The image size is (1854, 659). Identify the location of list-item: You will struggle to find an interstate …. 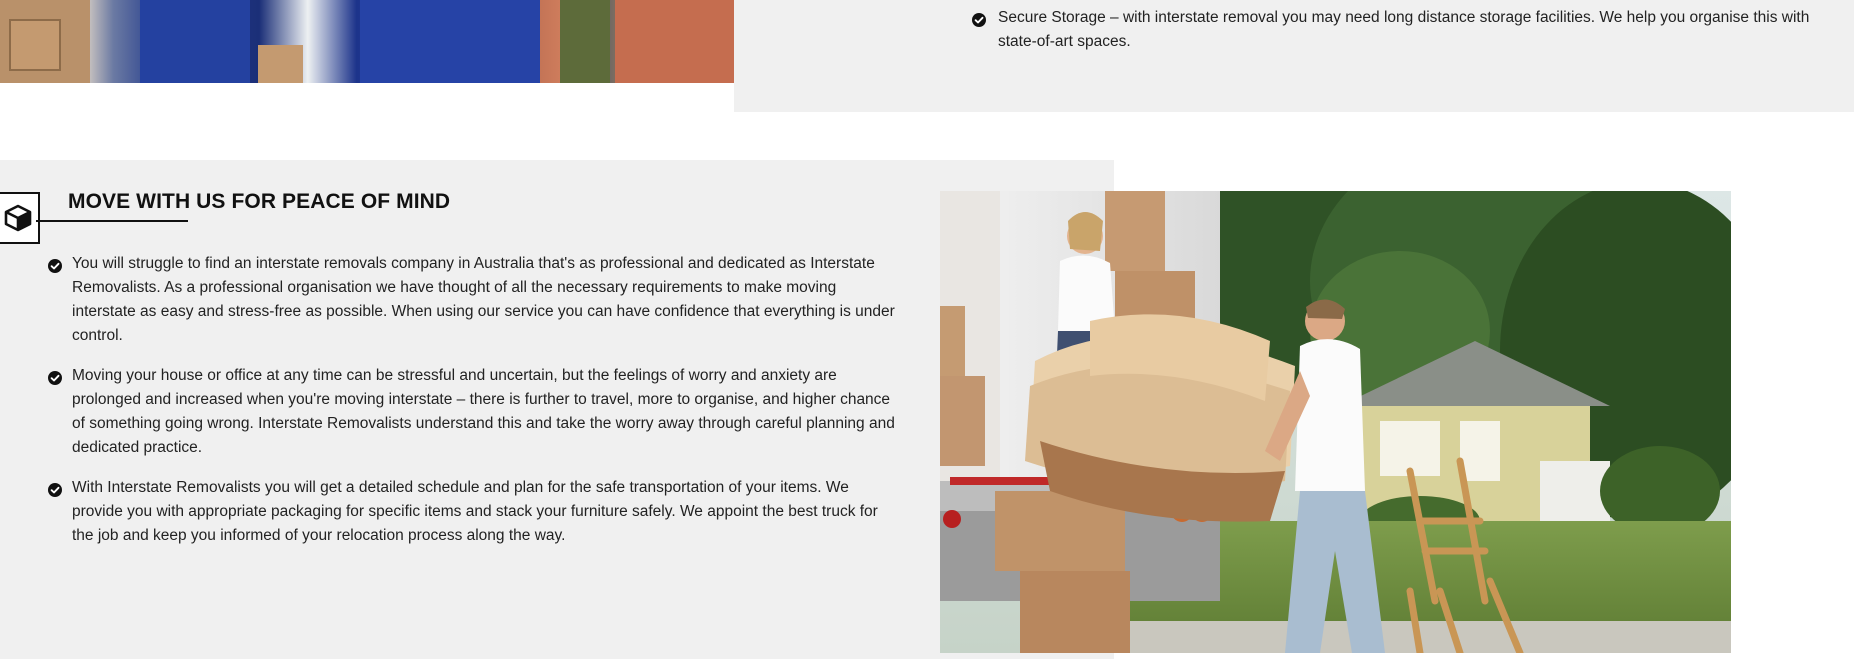
(473, 300).